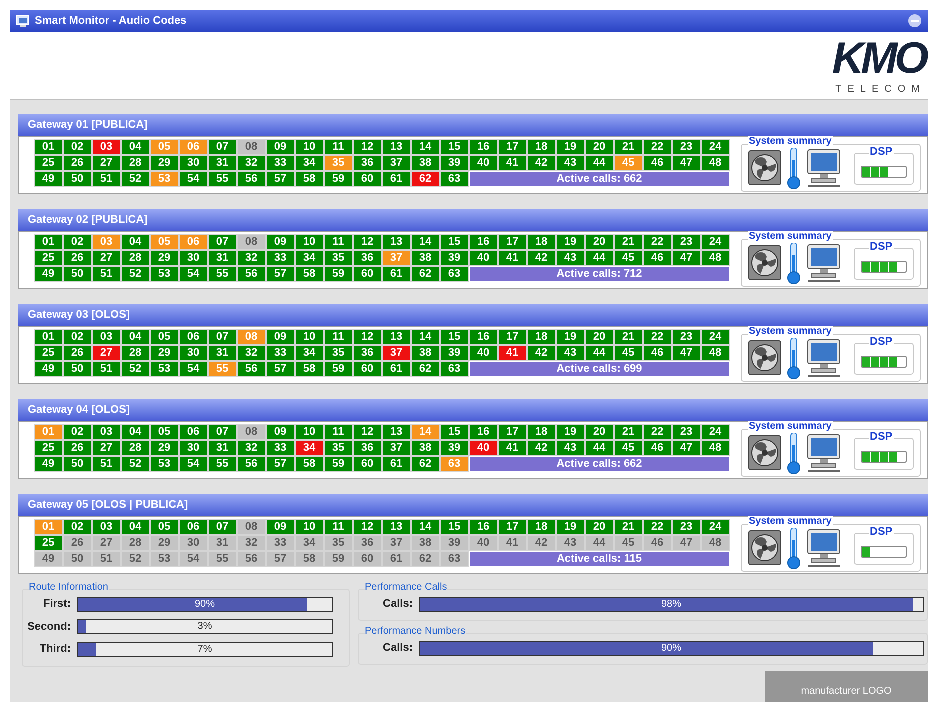 Image resolution: width=928 pixels, height=702 pixels. I want to click on channel-cell: 26, so click(77, 543).